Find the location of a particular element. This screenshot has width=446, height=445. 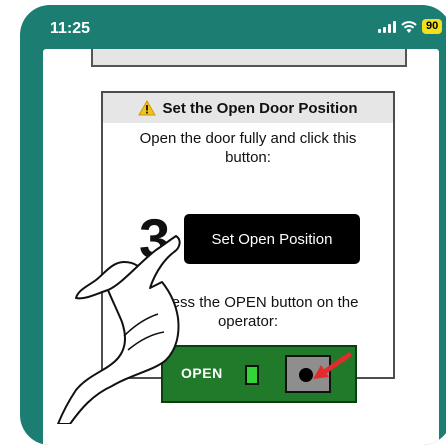

operator-led is located at coordinates (252, 375).